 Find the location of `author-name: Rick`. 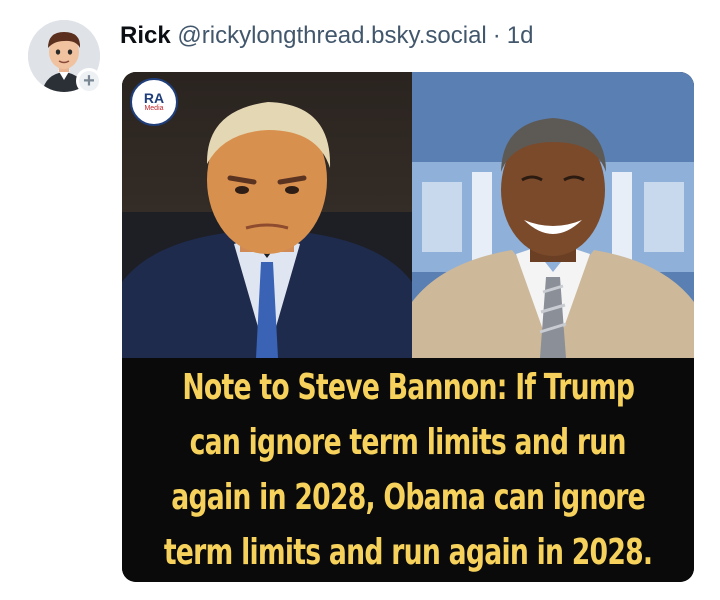

author-name: Rick is located at coordinates (145, 35).